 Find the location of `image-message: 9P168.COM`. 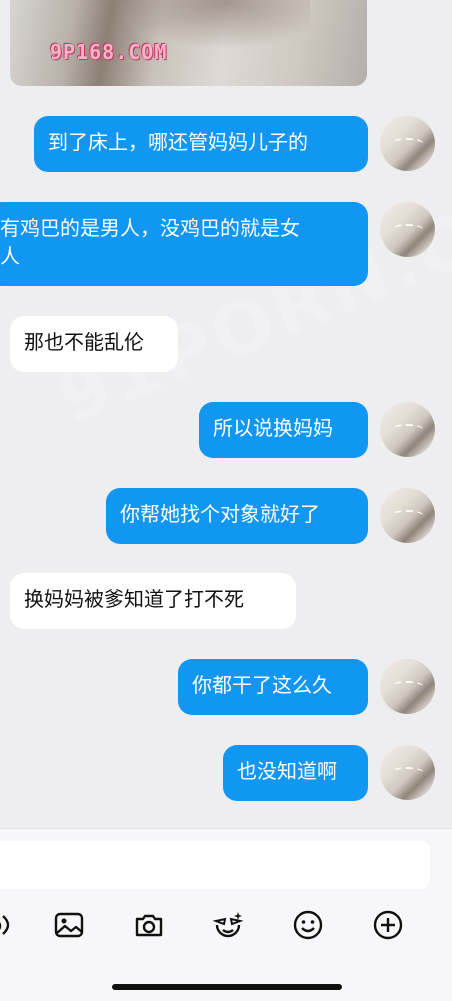

image-message: 9P168.COM is located at coordinates (188, 43).